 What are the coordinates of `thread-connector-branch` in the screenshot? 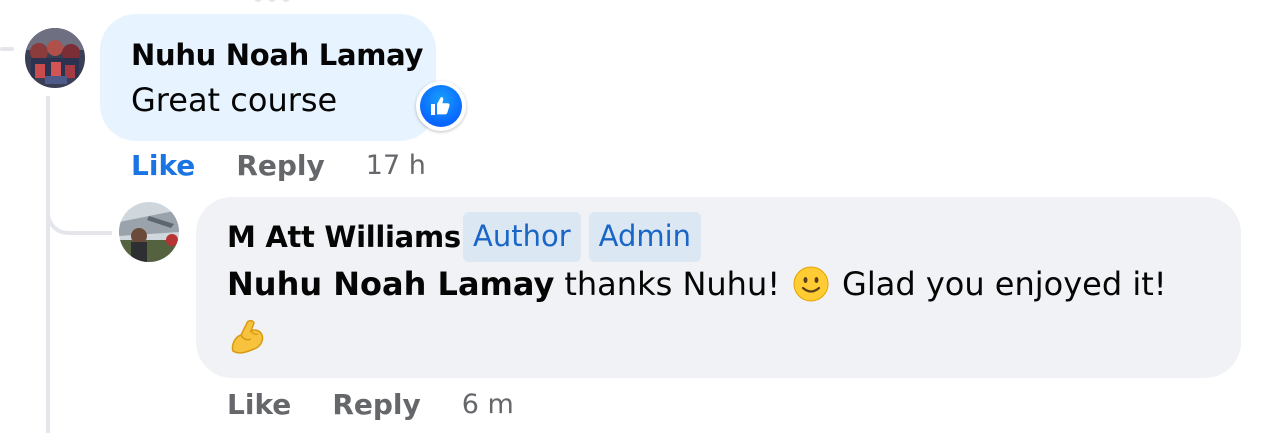 It's located at (79, 210).